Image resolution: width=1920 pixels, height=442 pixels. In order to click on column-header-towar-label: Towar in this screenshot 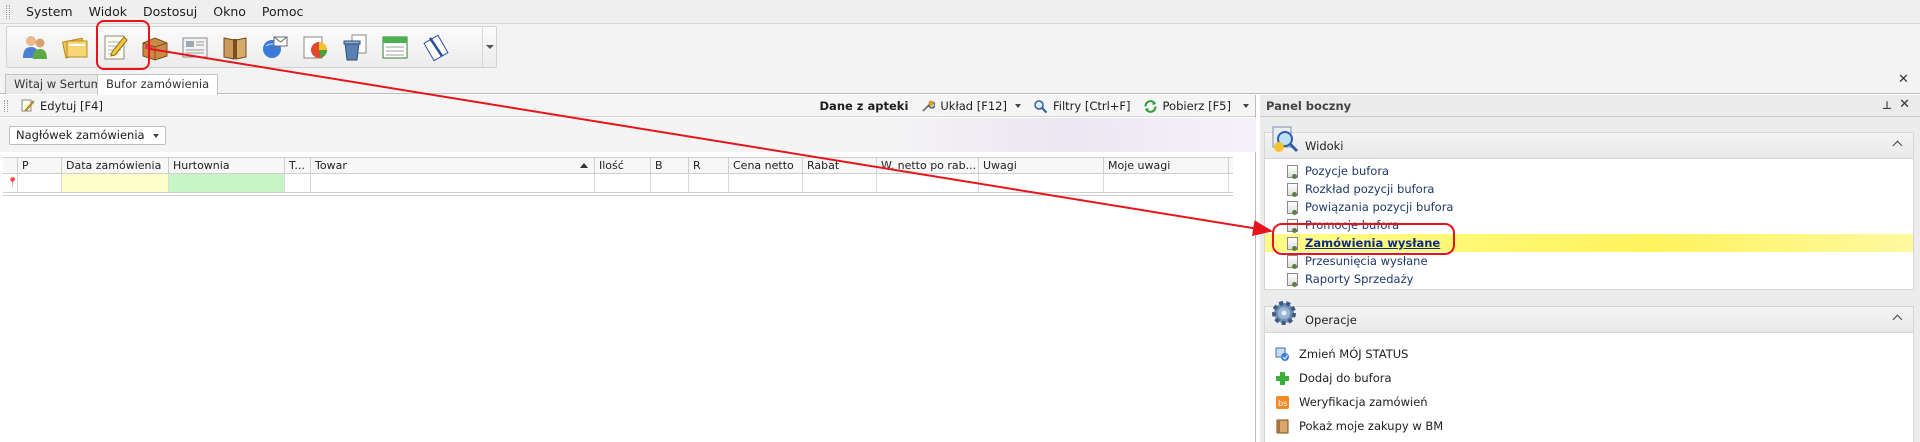, I will do `click(331, 165)`.